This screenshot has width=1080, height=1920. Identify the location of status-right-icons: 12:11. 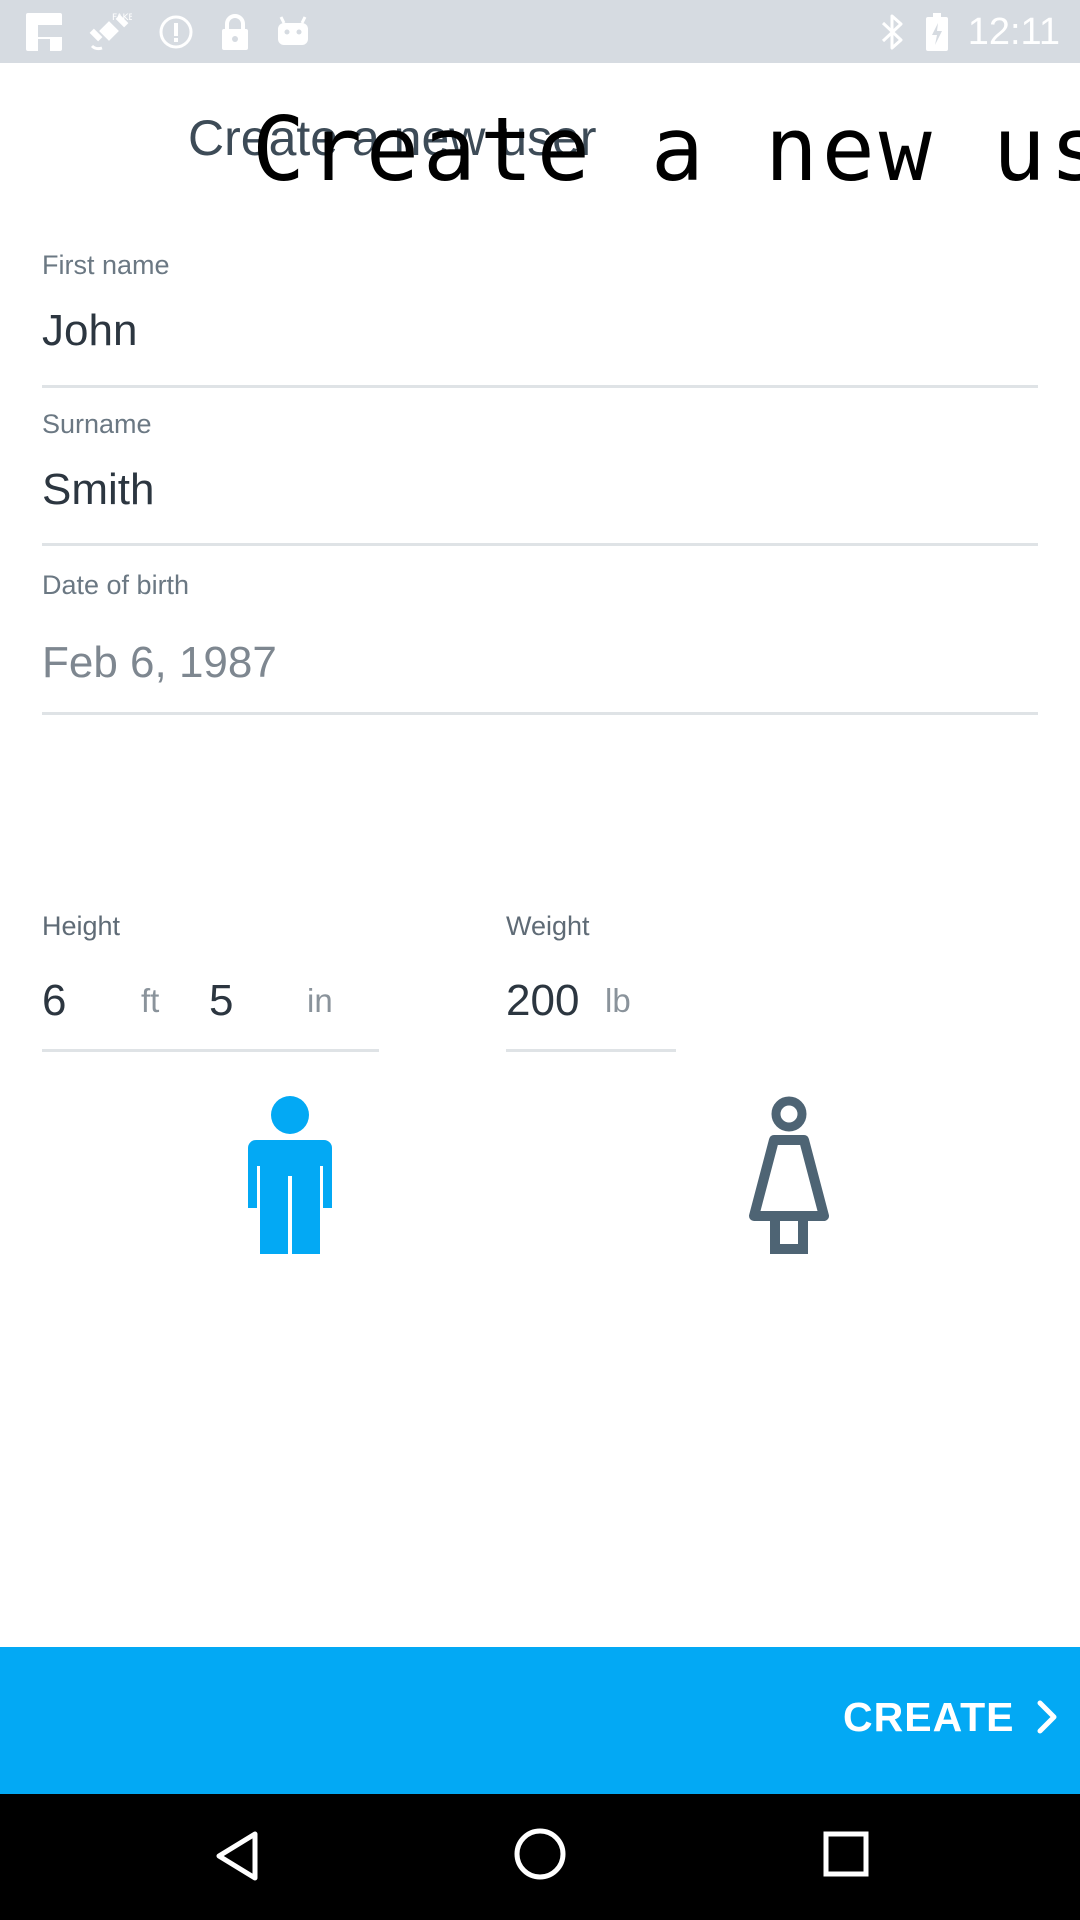
(970, 32).